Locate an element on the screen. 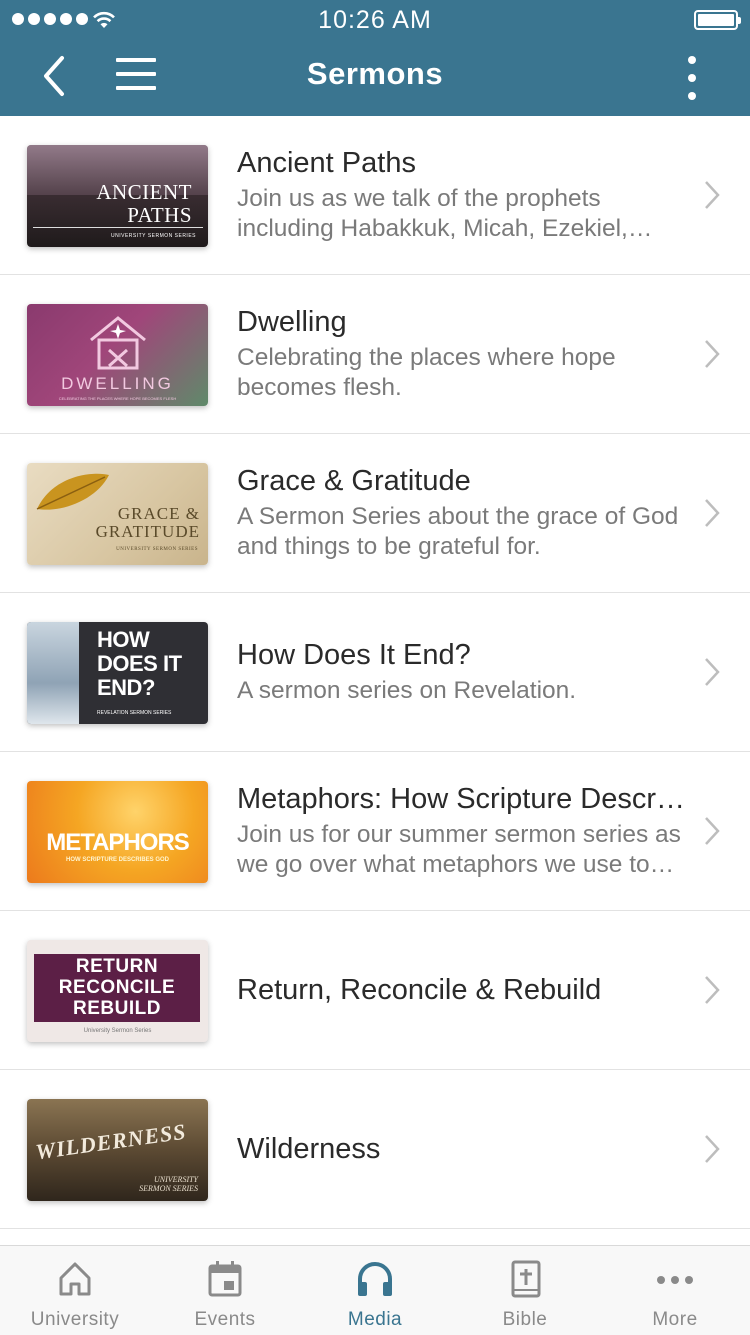  sermon-thumbnail-ancient-paths: ANCIENT PATHS UNIVERSITY SERMON SERIES is located at coordinates (117, 196).